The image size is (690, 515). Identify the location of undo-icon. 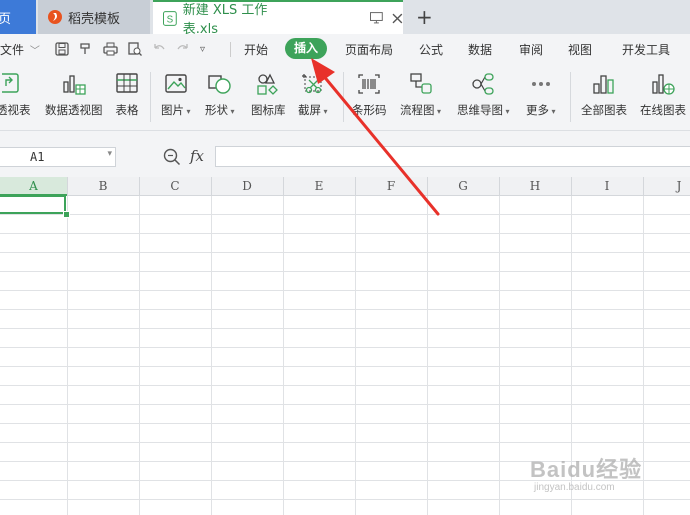
(159, 49).